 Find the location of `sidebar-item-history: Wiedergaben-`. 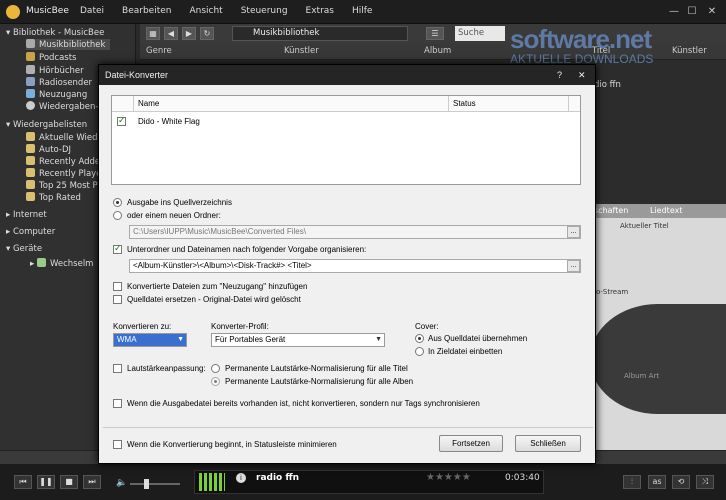

sidebar-item-history: Wiedergaben- is located at coordinates (62, 106).